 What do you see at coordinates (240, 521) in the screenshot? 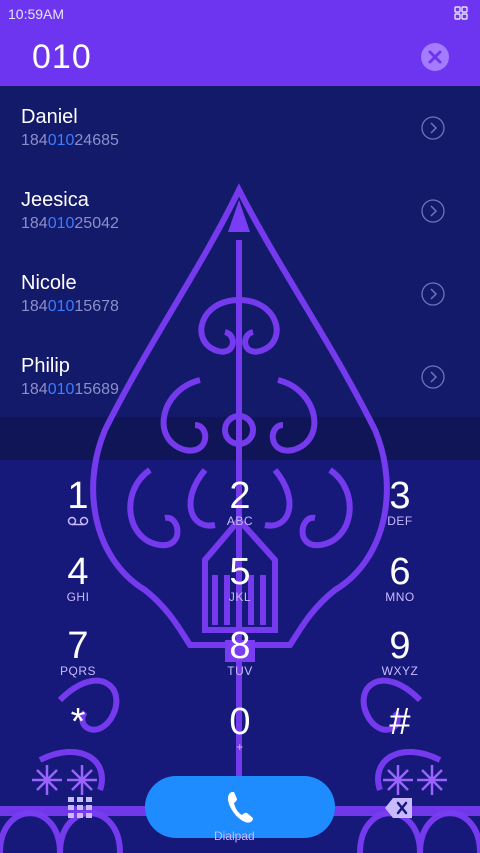
I see `key-letters: ABC` at bounding box center [240, 521].